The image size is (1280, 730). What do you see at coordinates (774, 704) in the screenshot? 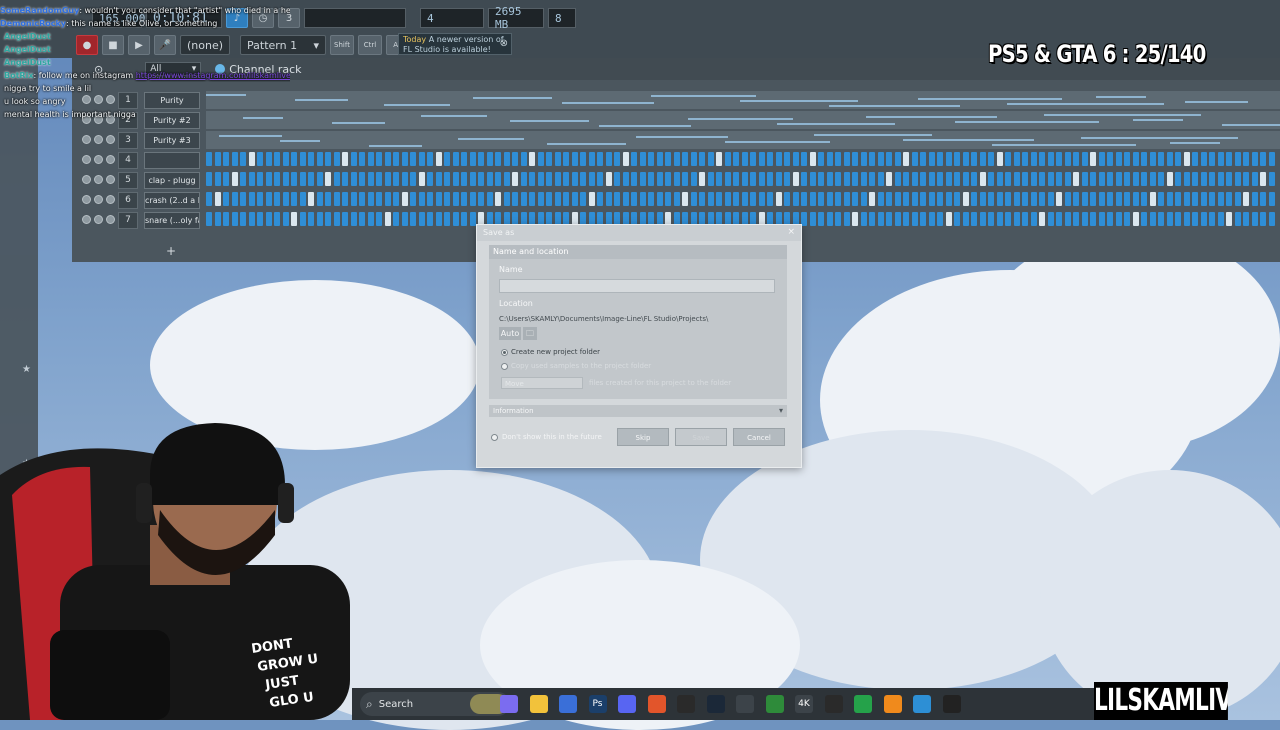
I see `game-icon` at bounding box center [774, 704].